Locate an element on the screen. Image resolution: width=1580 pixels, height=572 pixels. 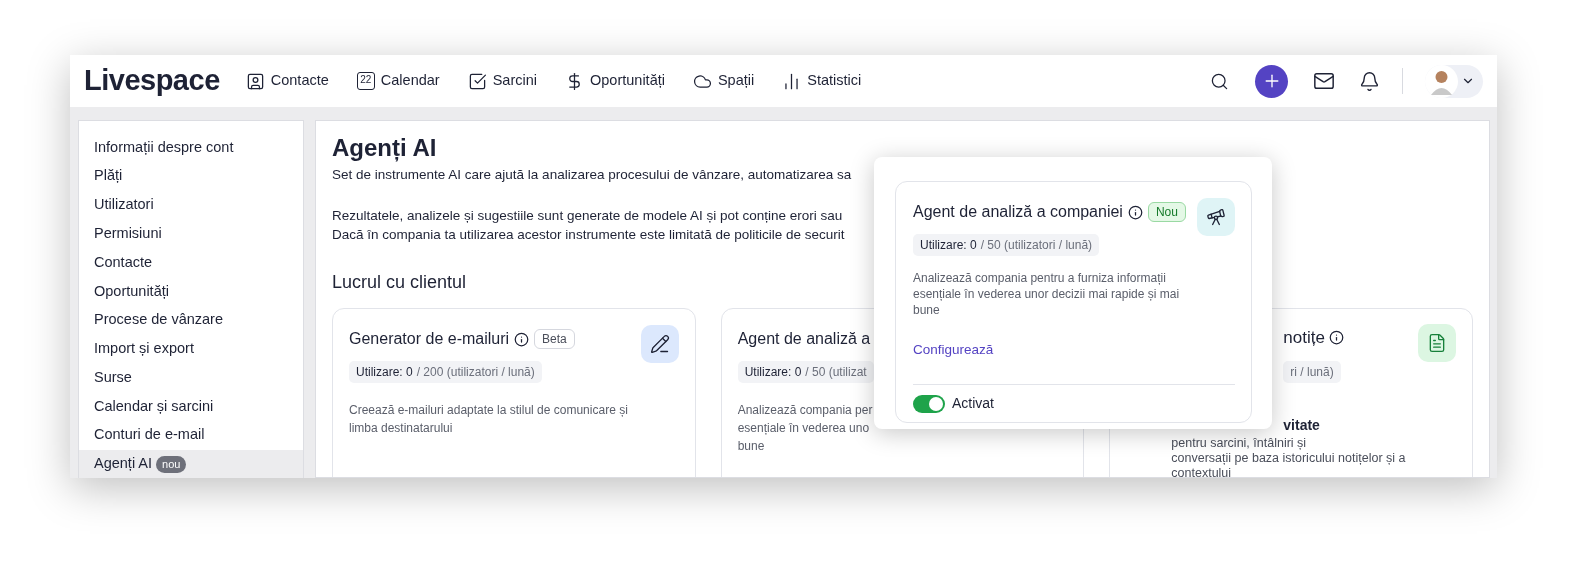
sidebar-item: Permisiuni is located at coordinates (191, 234).